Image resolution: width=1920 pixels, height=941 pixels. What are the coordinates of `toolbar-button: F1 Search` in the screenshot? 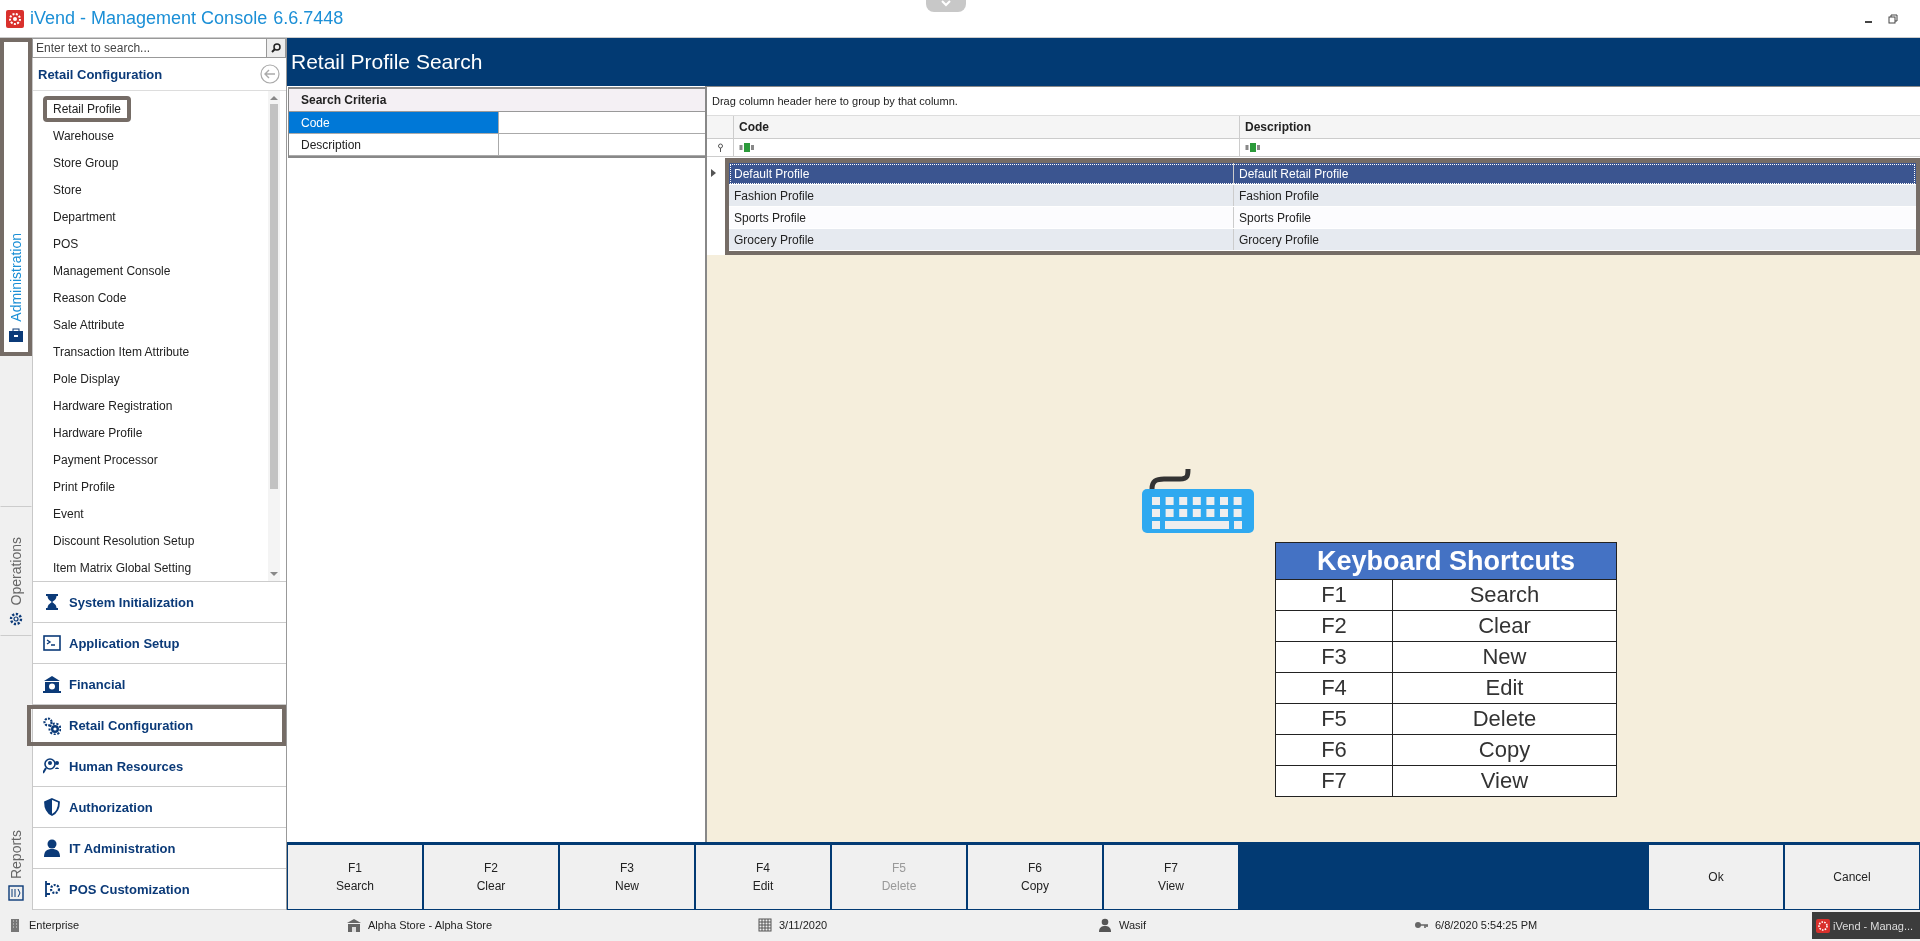 It's located at (355, 877).